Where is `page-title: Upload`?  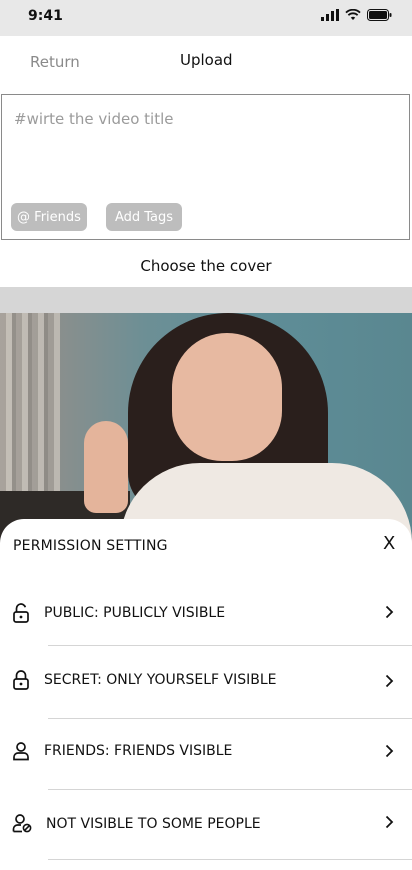
page-title: Upload is located at coordinates (206, 60).